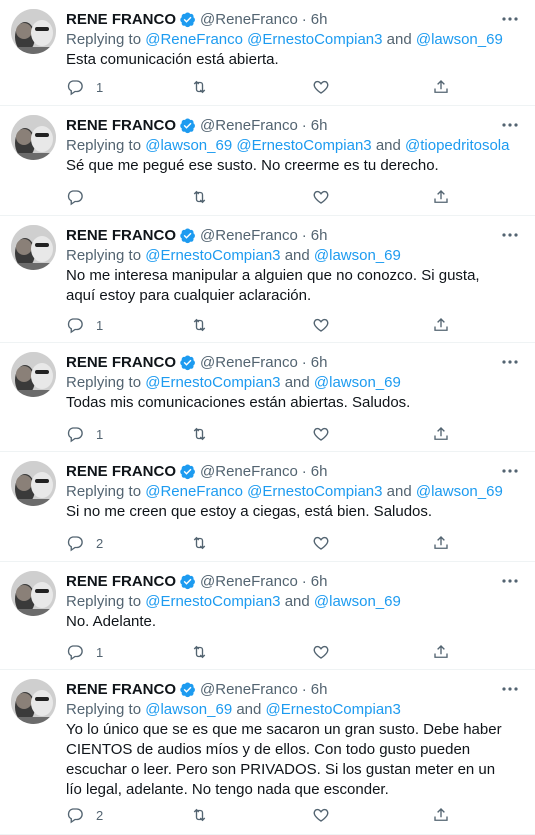 The image size is (535, 835). I want to click on mention-separator: and, so click(249, 709).